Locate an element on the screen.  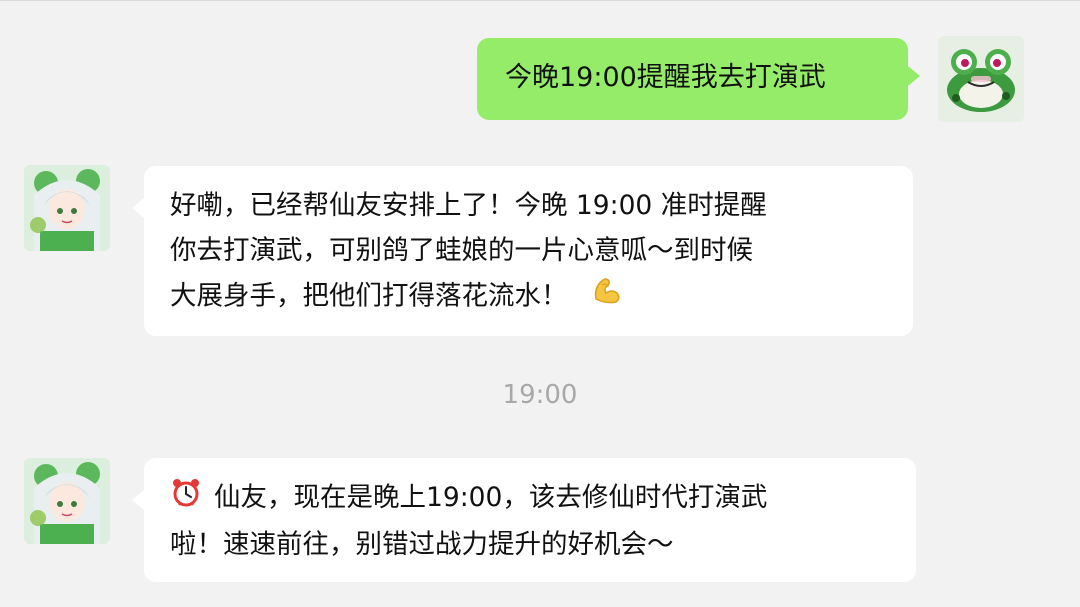
alarm-clock-icon is located at coordinates (186, 499).